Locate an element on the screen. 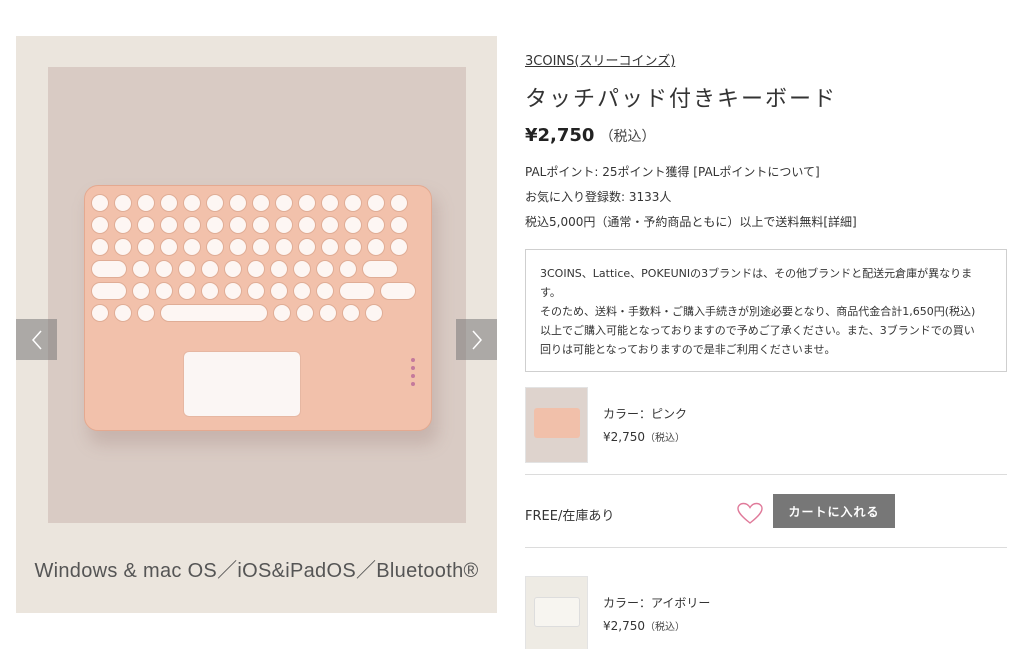 The image size is (1024, 649). stock-status: FREE/在庫あり is located at coordinates (570, 516).